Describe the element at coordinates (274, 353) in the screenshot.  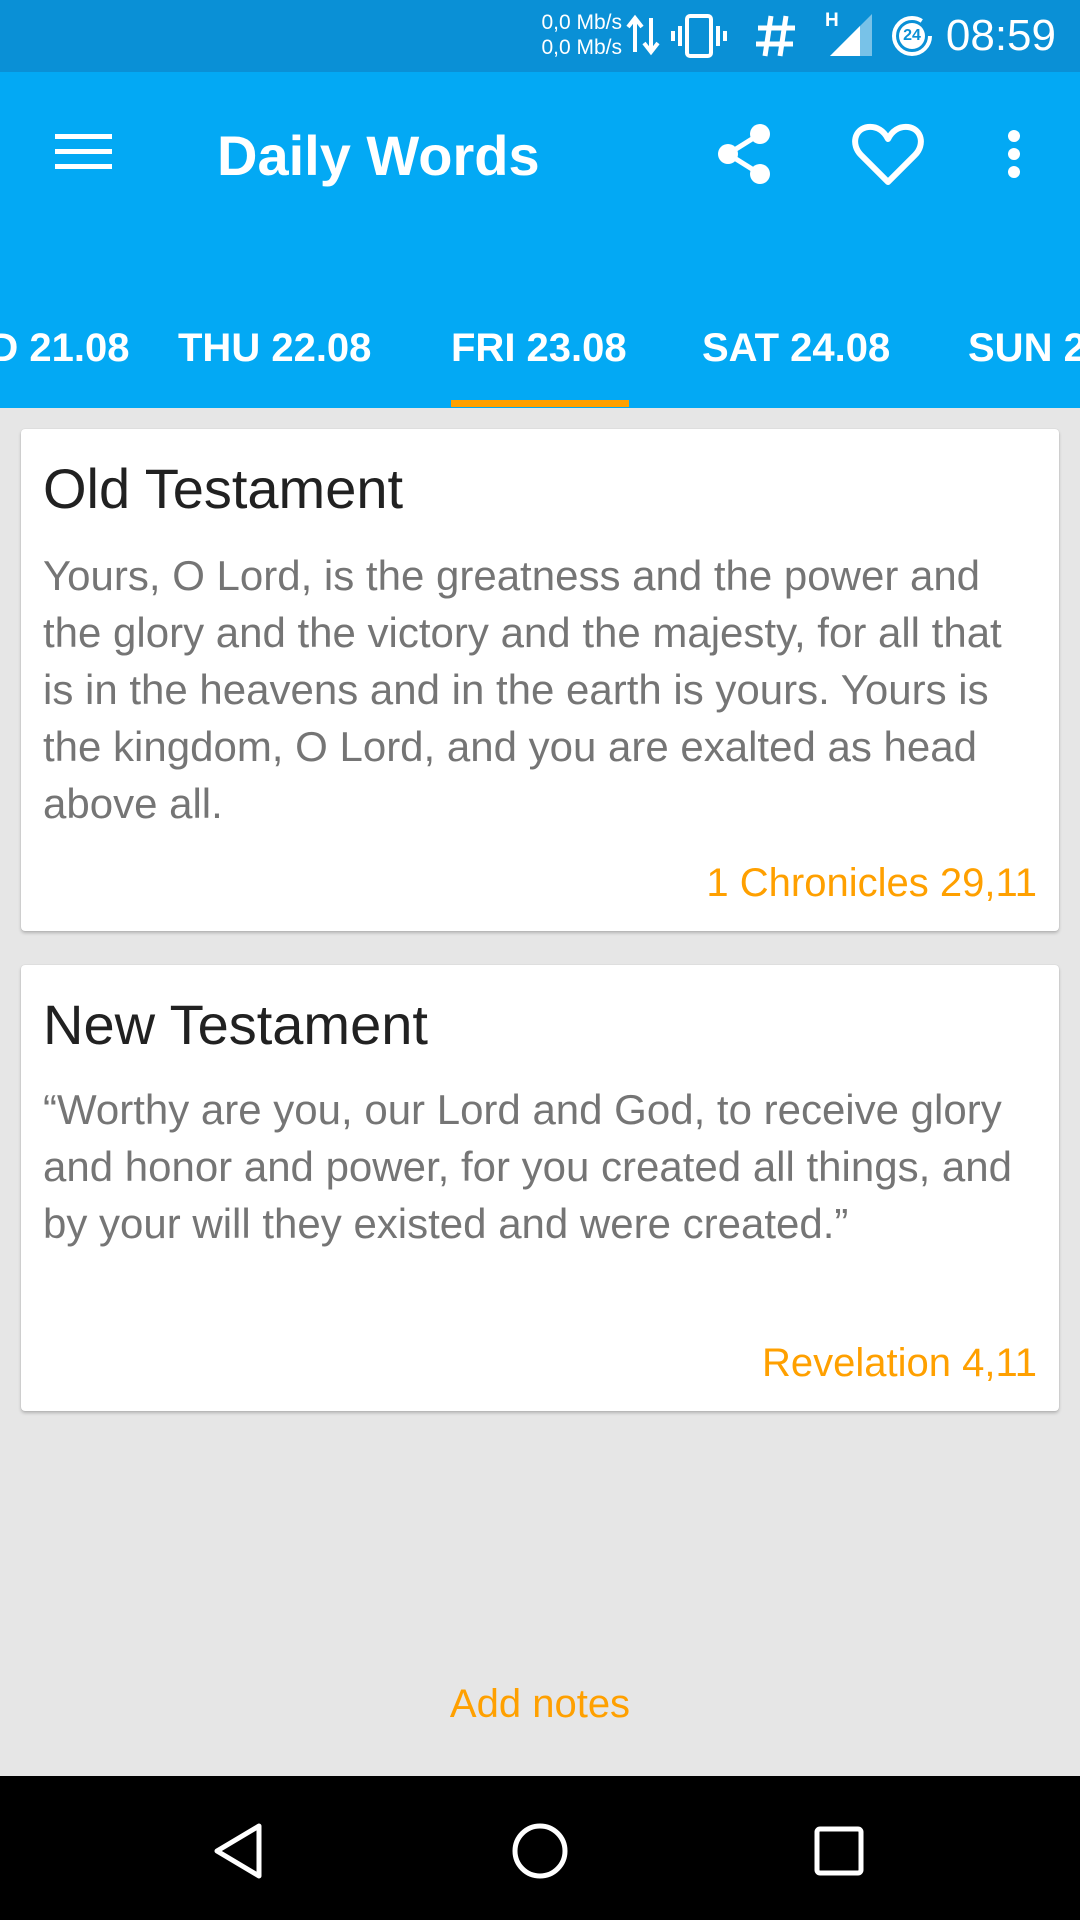
I see `tab-thu: THU 22.08` at that location.